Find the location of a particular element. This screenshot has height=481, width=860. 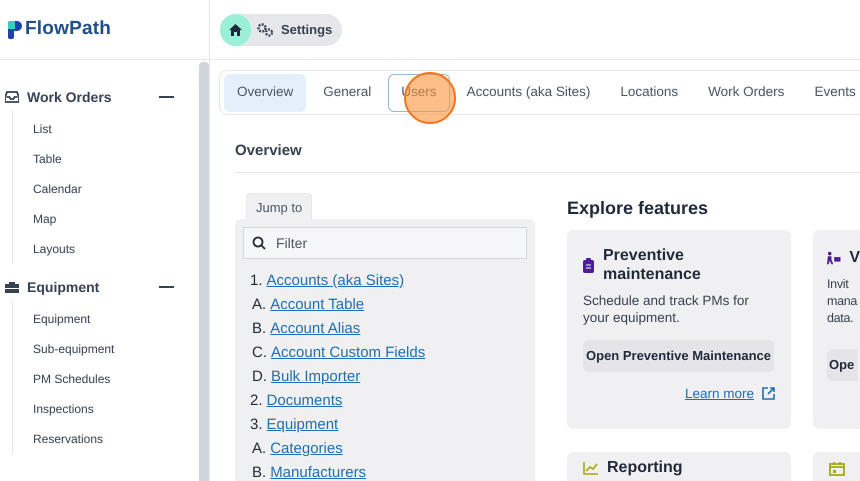

list-marker: 3. is located at coordinates (256, 425).